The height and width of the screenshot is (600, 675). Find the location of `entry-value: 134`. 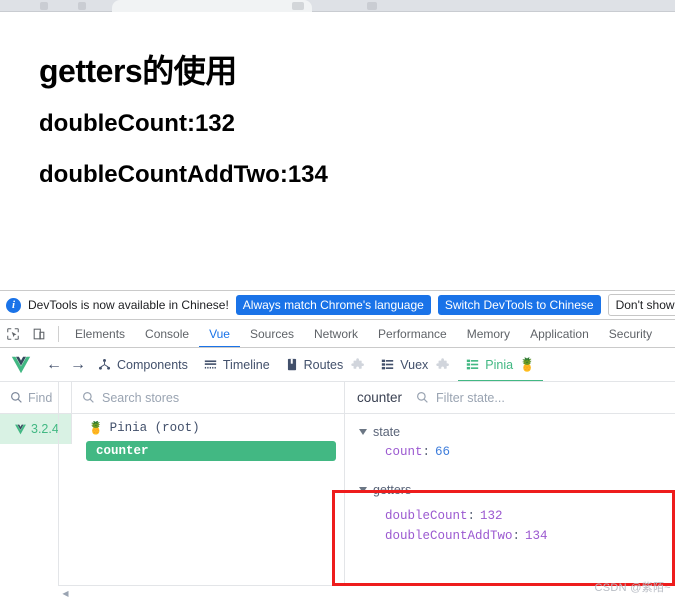

entry-value: 134 is located at coordinates (536, 536).